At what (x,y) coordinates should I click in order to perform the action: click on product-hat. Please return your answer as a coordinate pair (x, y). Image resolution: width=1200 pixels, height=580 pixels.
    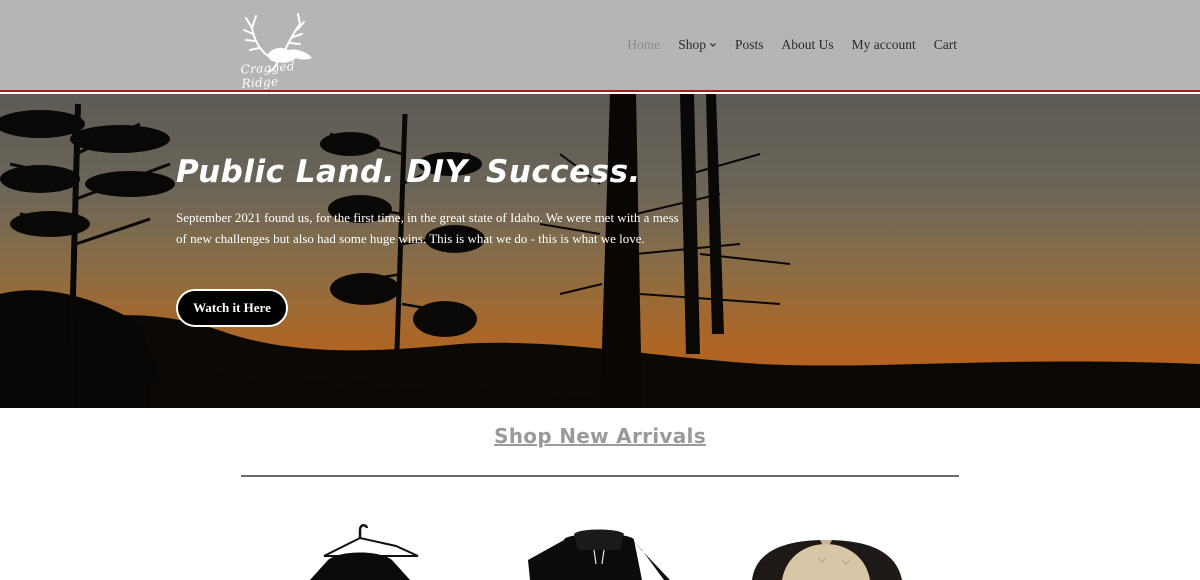
    Looking at the image, I should click on (826, 550).